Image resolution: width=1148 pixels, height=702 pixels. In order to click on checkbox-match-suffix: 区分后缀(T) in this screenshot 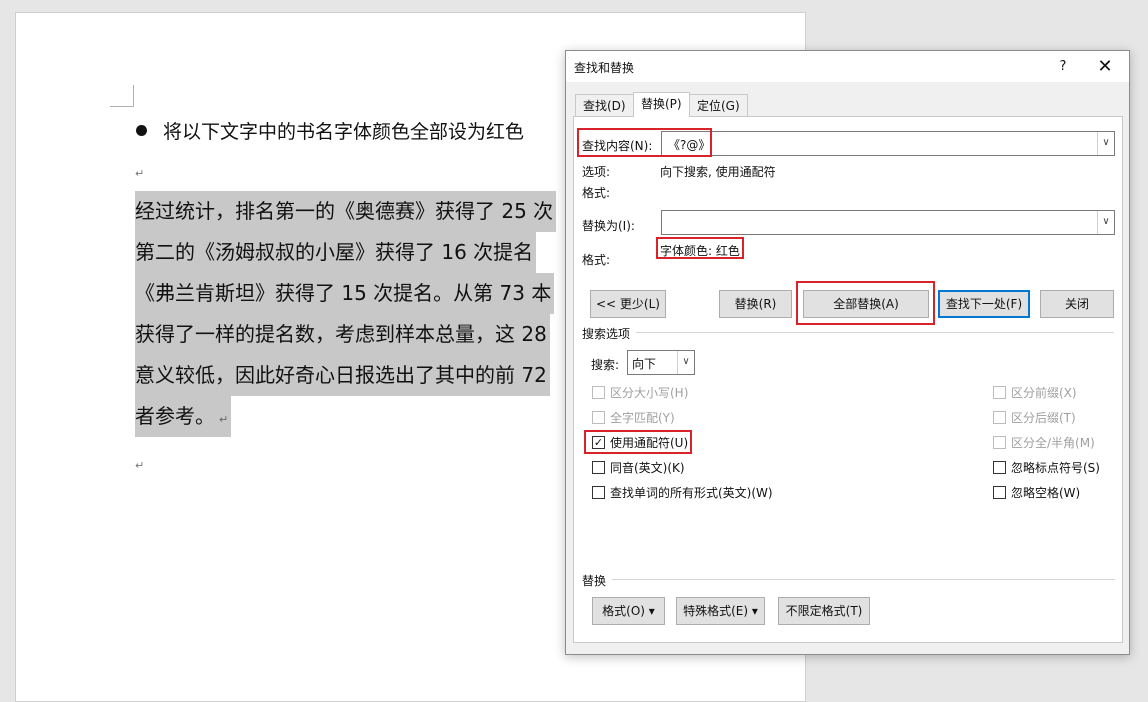, I will do `click(1034, 417)`.